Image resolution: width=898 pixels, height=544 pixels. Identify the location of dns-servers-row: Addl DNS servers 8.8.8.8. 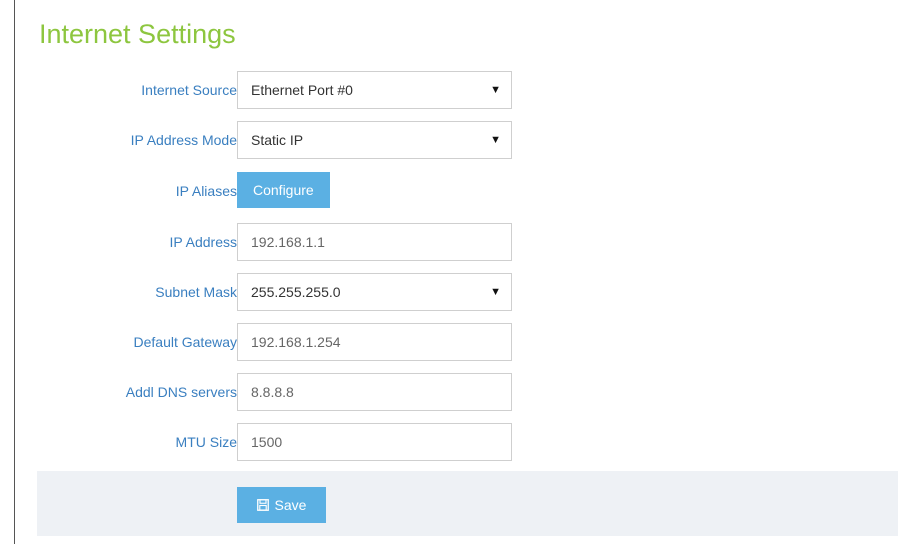
(456, 392).